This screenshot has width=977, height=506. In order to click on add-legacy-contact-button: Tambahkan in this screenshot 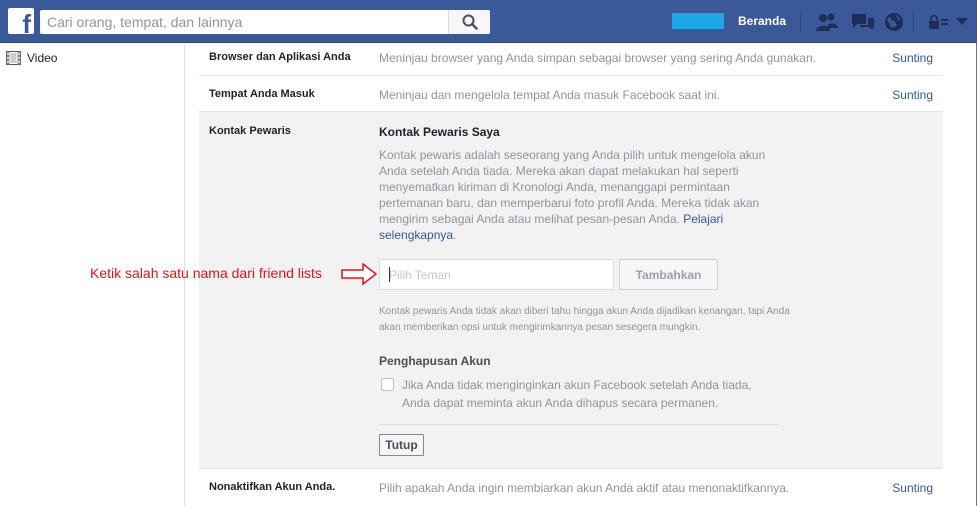, I will do `click(668, 274)`.